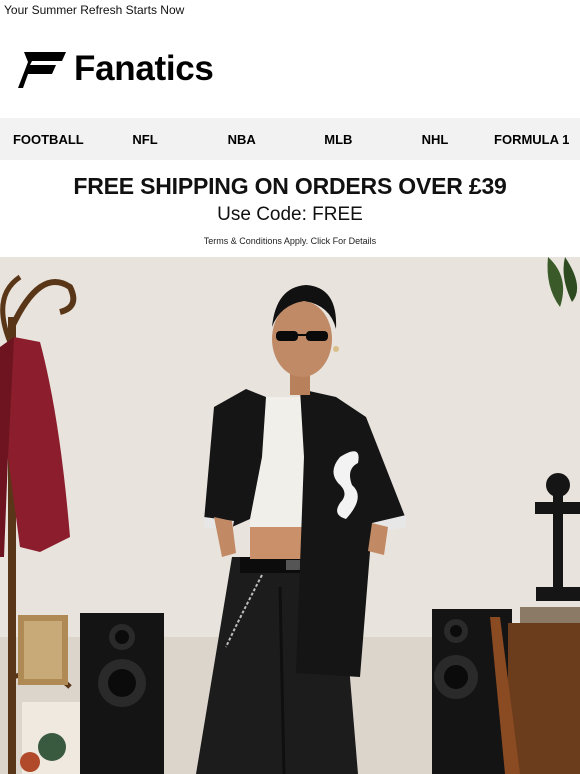  I want to click on nav-item-formula-1: FORMULA 1, so click(531, 139).